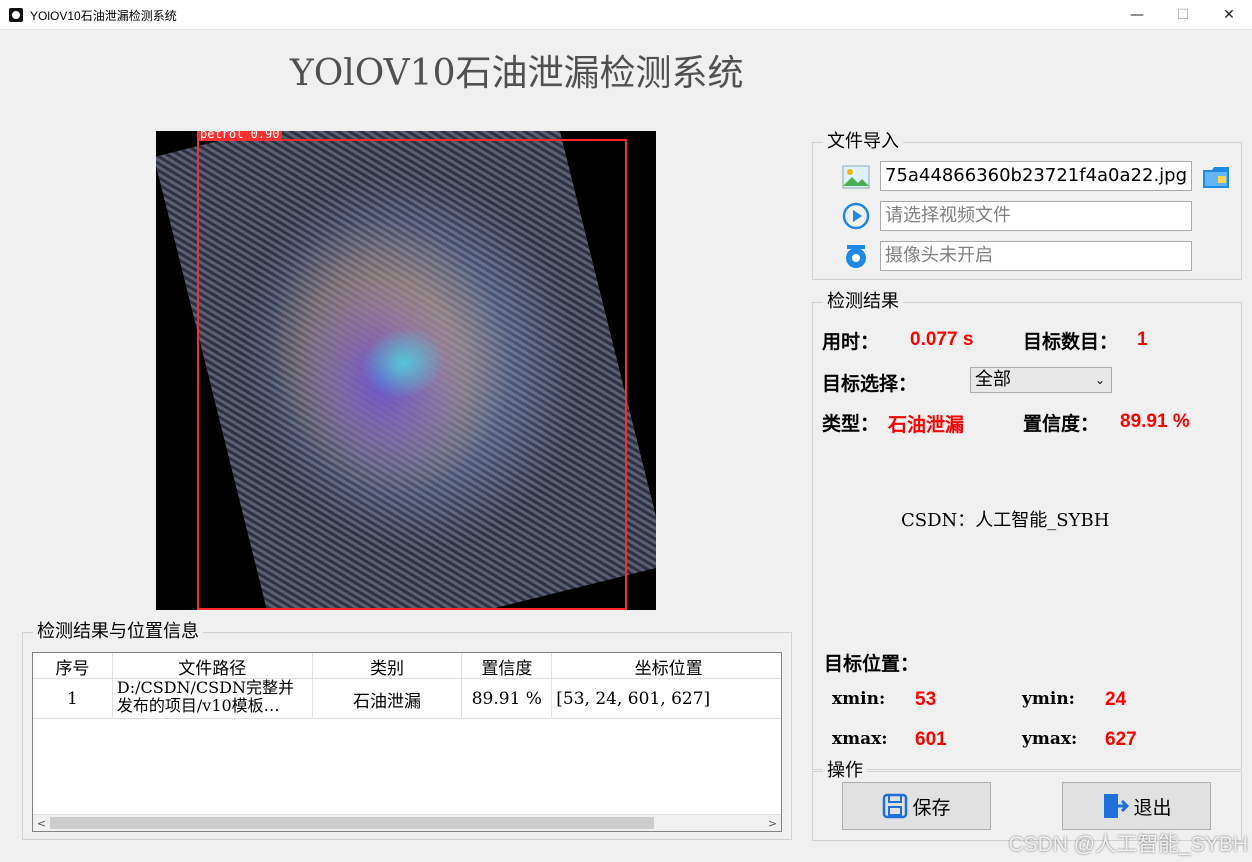  What do you see at coordinates (845, 771) in the screenshot?
I see `operations-title: 操作` at bounding box center [845, 771].